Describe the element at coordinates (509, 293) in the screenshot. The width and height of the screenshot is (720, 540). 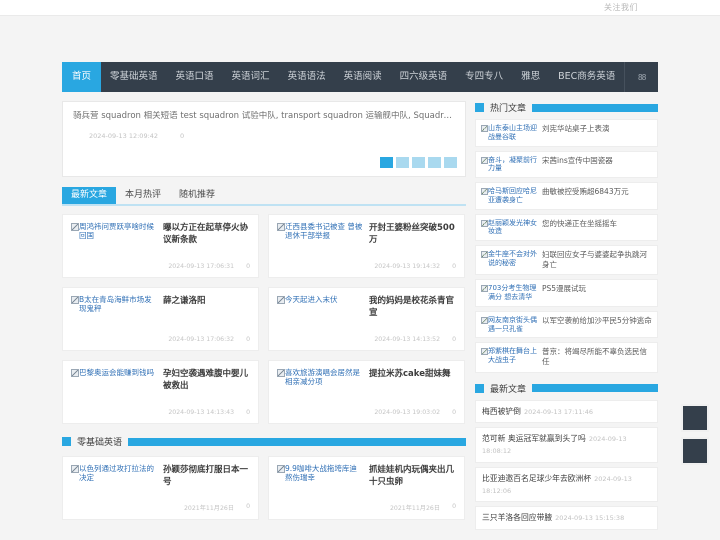
I see `broken-image-icon: 703分考生物理满分 想去清华` at that location.